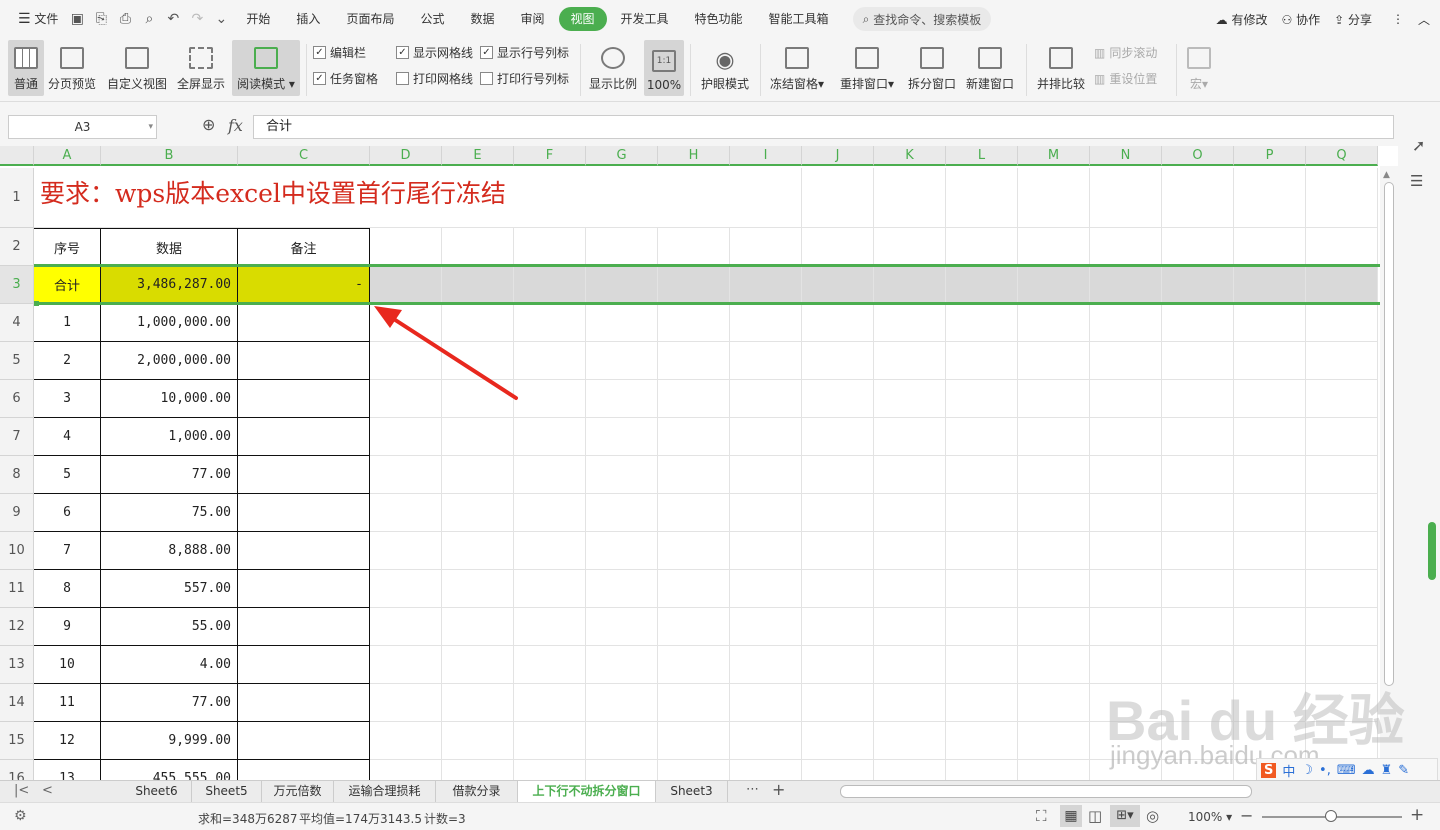 Image resolution: width=1440 pixels, height=830 pixels. What do you see at coordinates (137, 68) in the screenshot?
I see `custom-view-button: 自定义视图` at bounding box center [137, 68].